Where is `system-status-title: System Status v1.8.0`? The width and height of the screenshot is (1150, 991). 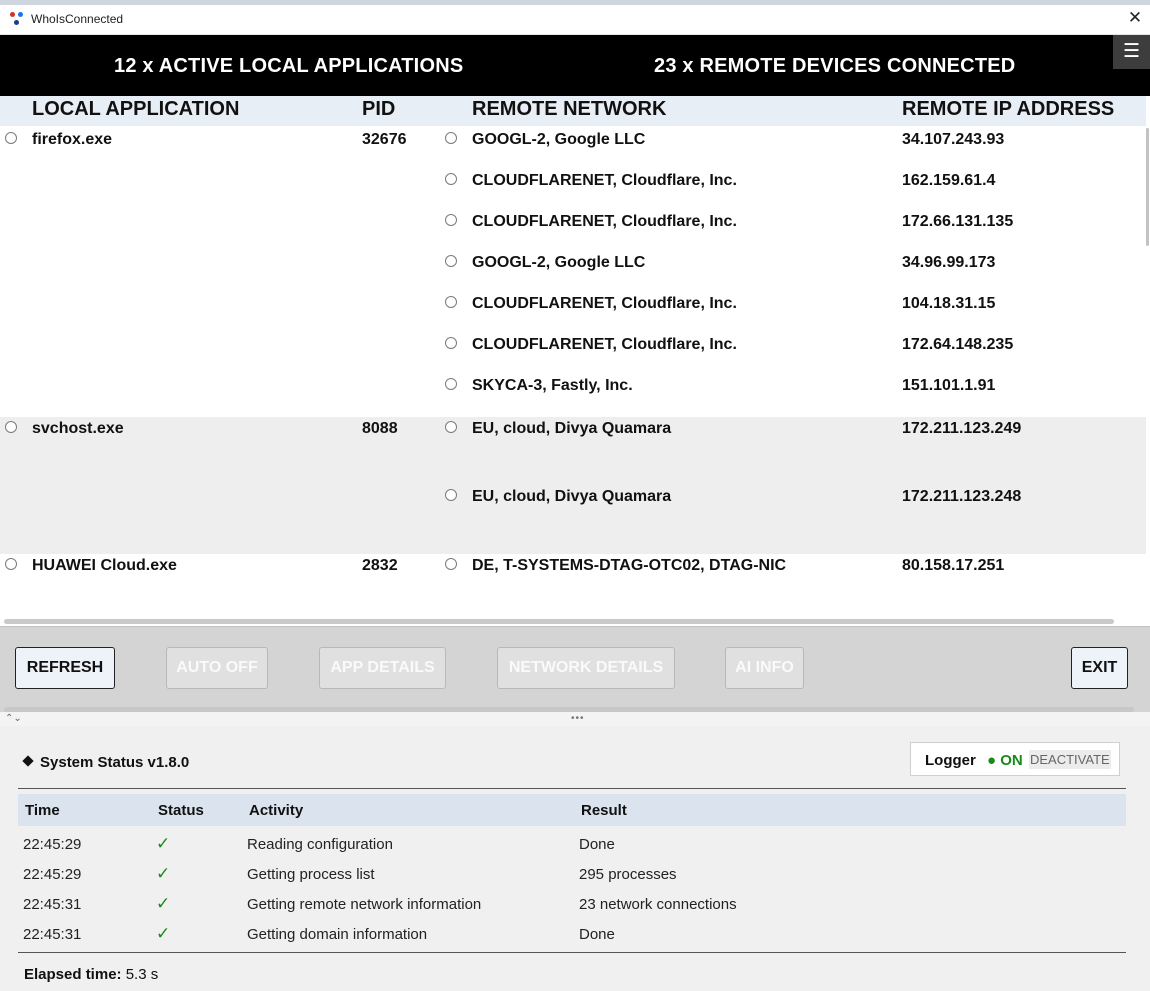
system-status-title: System Status v1.8.0 is located at coordinates (106, 762).